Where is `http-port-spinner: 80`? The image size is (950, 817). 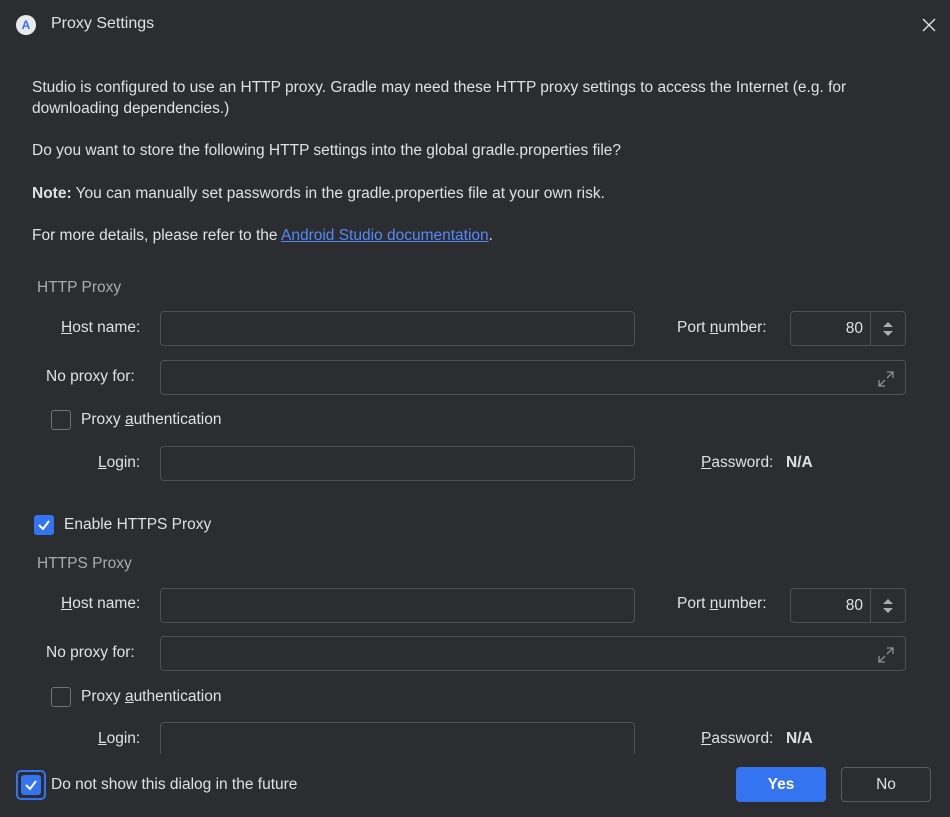 http-port-spinner: 80 is located at coordinates (848, 328).